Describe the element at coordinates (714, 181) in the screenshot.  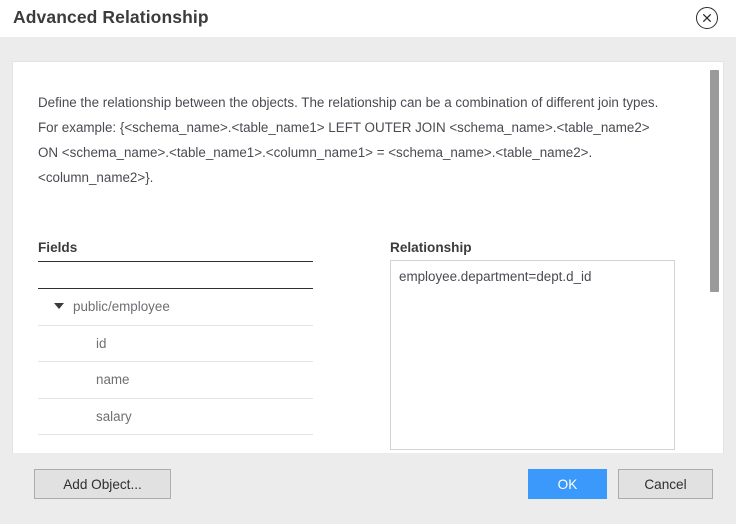
I see `panel-scrollbar-thumb` at that location.